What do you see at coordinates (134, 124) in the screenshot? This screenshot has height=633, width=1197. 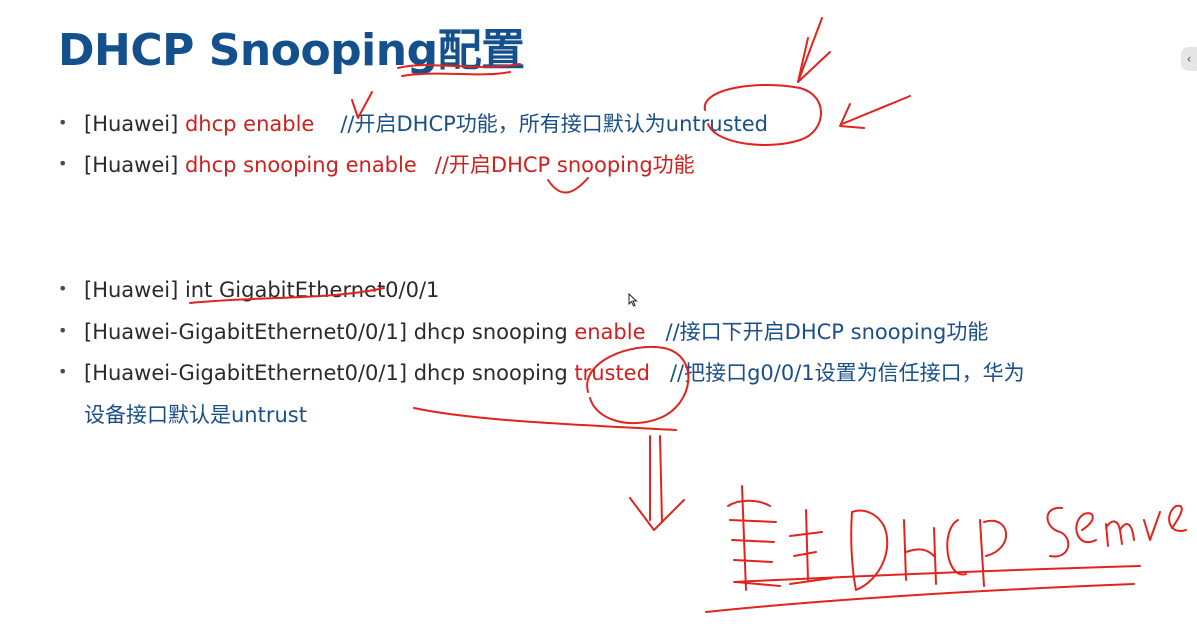 I see `line-1-prefix: [Huawei]` at bounding box center [134, 124].